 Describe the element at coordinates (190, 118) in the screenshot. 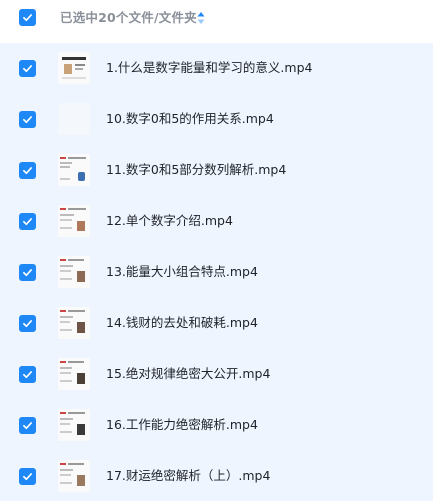

I see `file-name: 10.数字0和5的作用关系.mp4` at that location.